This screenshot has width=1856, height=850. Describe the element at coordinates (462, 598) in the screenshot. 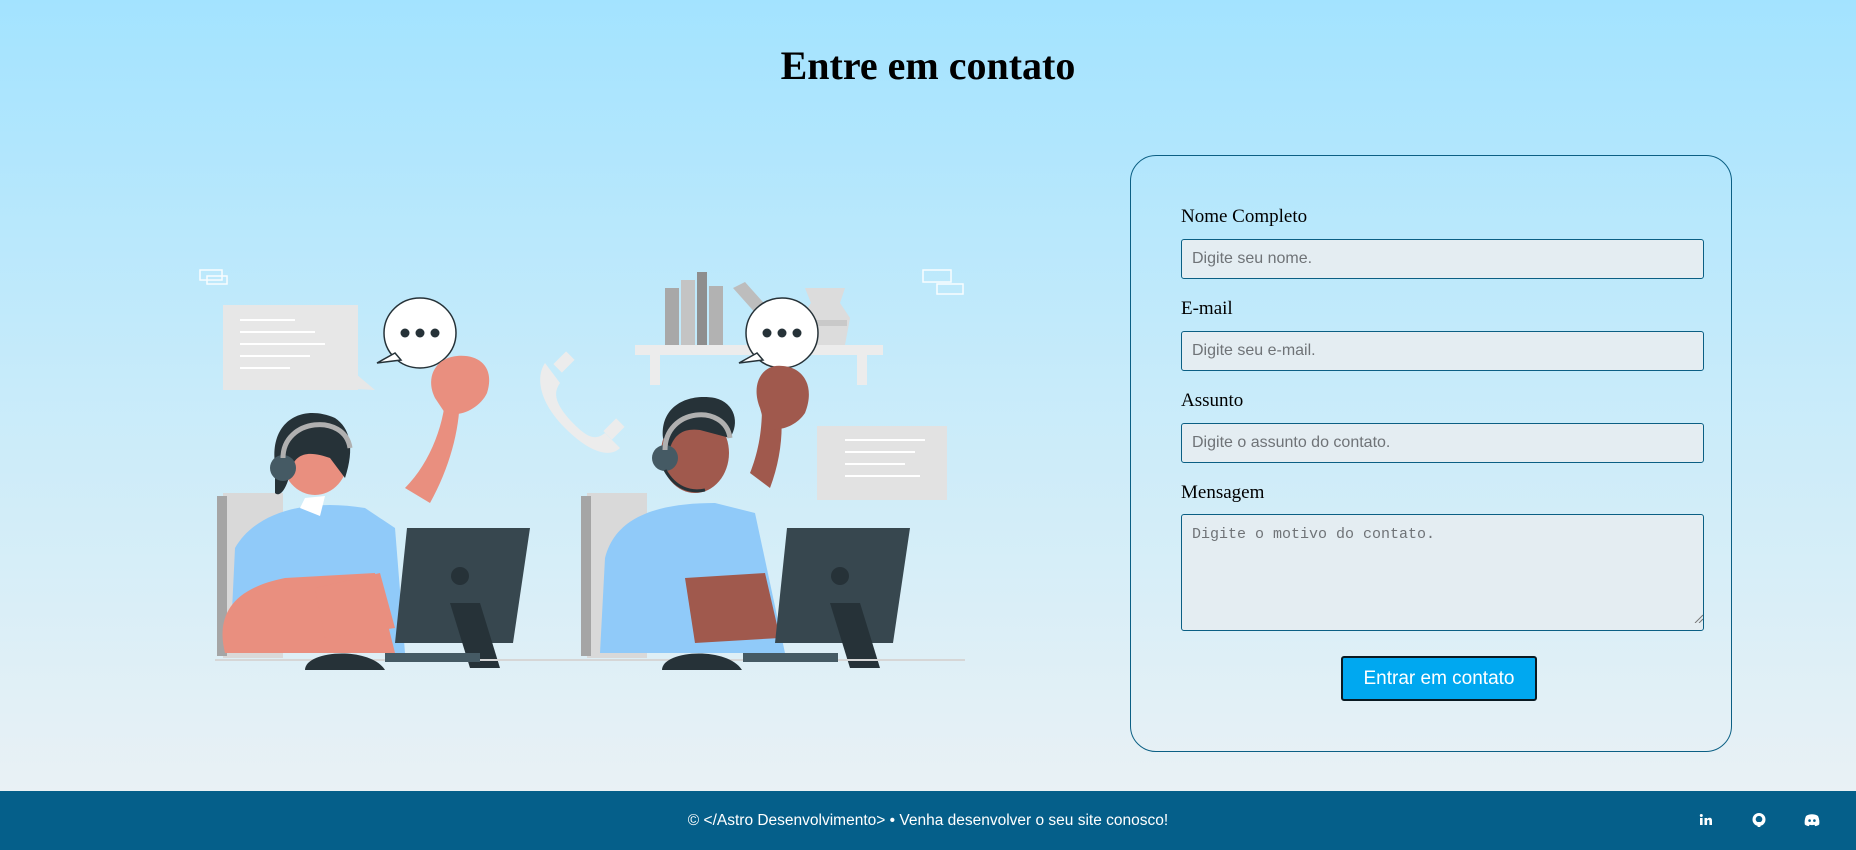

I see `monitor-left-icon` at that location.